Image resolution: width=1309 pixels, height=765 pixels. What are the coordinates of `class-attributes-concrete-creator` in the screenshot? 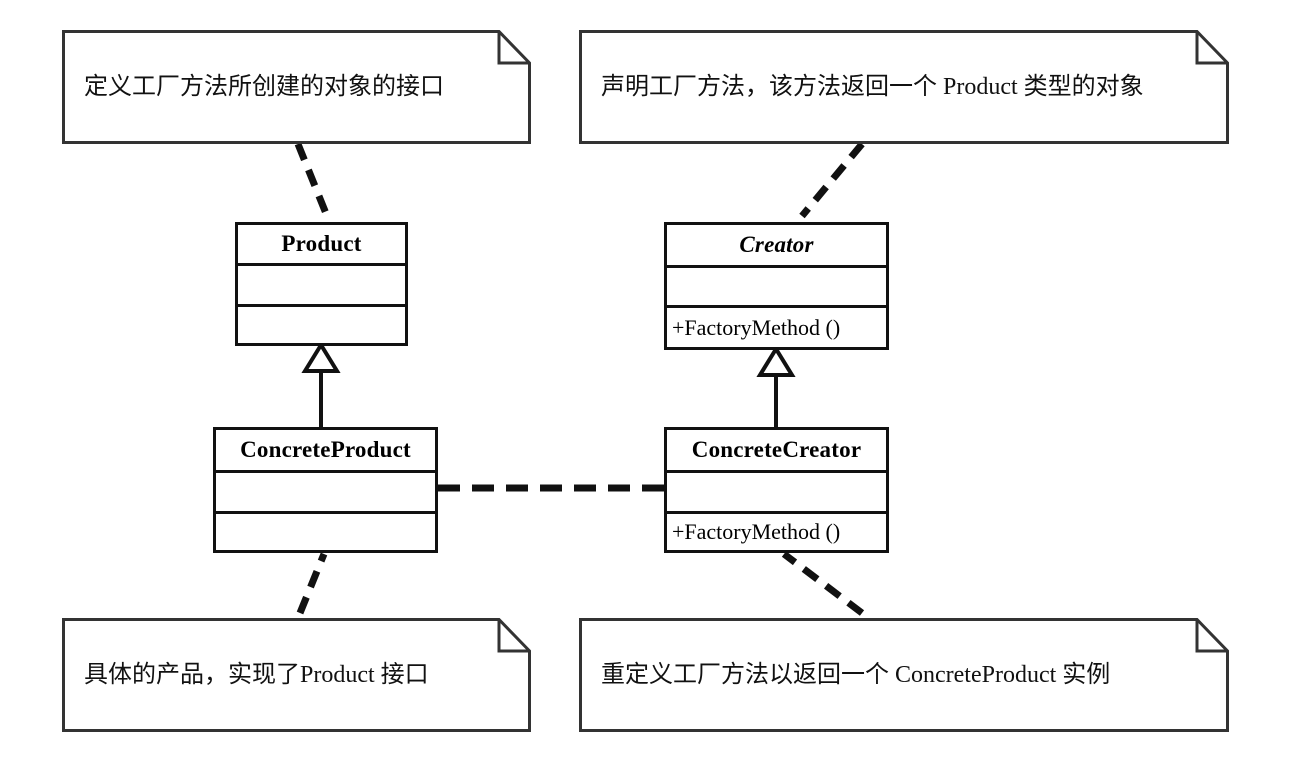 It's located at (776, 490).